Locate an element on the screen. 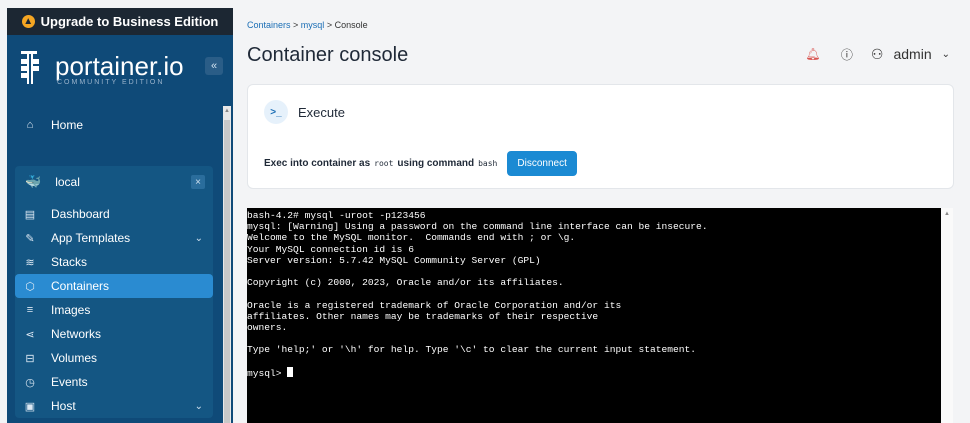 The image size is (970, 423). sidebar-item-app-templates: ✎ App Templates ⌄ is located at coordinates (114, 238).